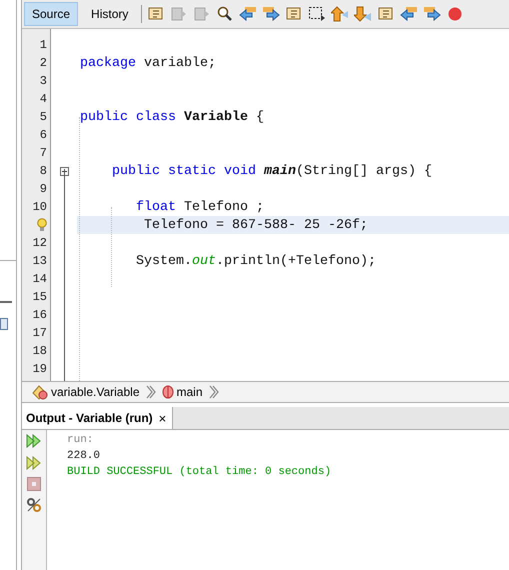  I want to click on close-button: ×, so click(162, 418).